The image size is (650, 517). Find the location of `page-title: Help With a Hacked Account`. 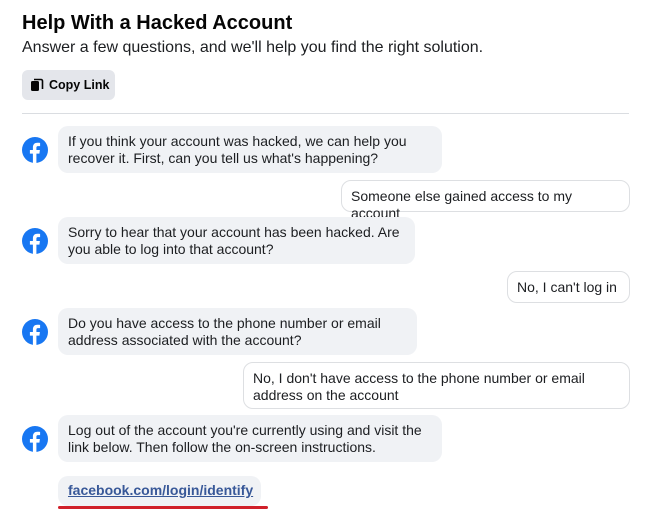

page-title: Help With a Hacked Account is located at coordinates (157, 23).